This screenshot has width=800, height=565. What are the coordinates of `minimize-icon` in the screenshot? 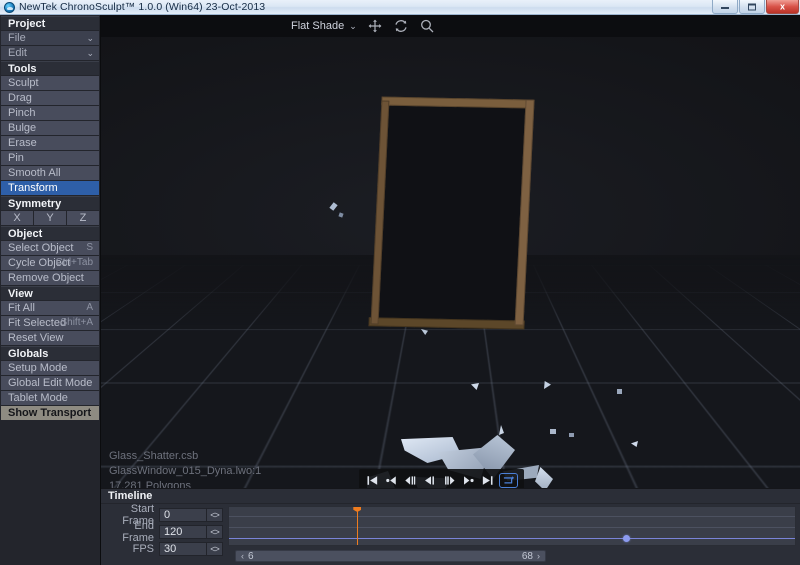 It's located at (725, 7).